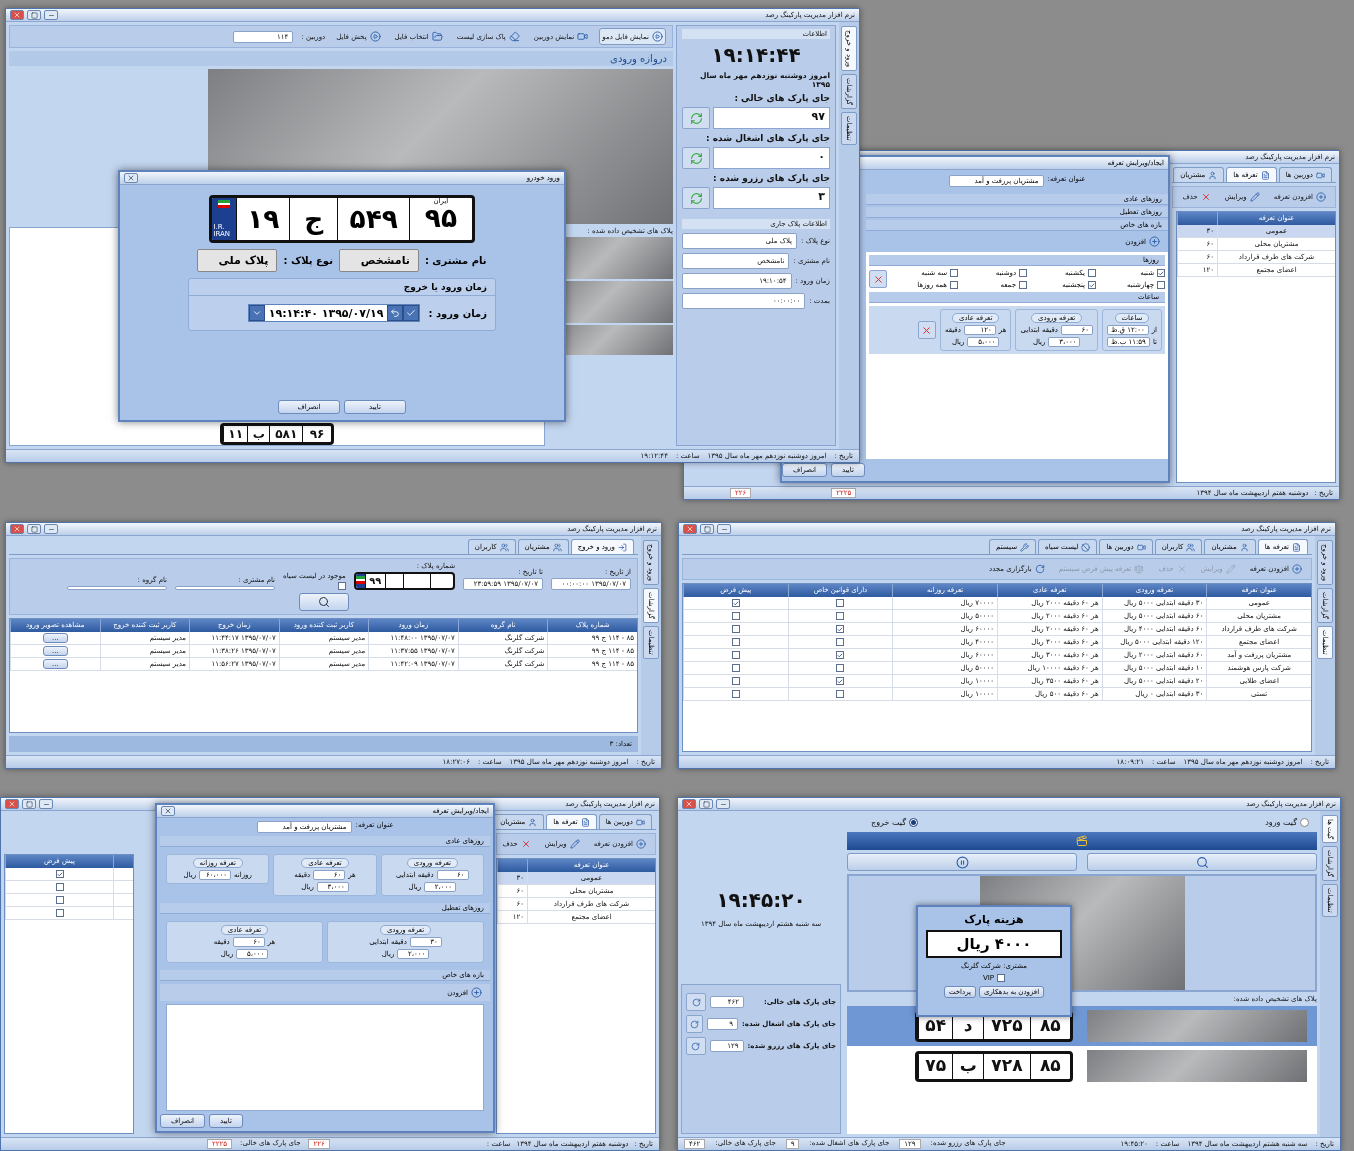 The height and width of the screenshot is (1151, 1354). I want to click on dropdown-icon, so click(256, 313).